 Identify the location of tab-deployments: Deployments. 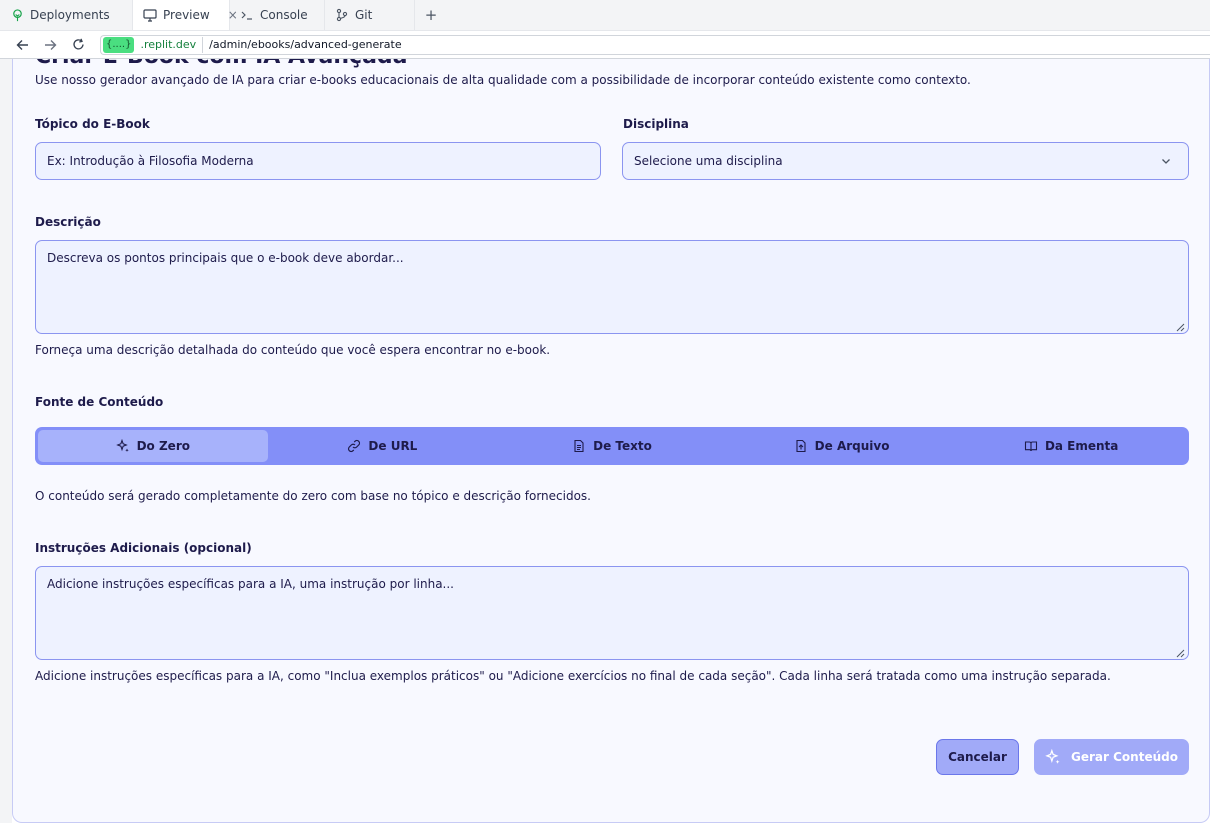
(66, 15).